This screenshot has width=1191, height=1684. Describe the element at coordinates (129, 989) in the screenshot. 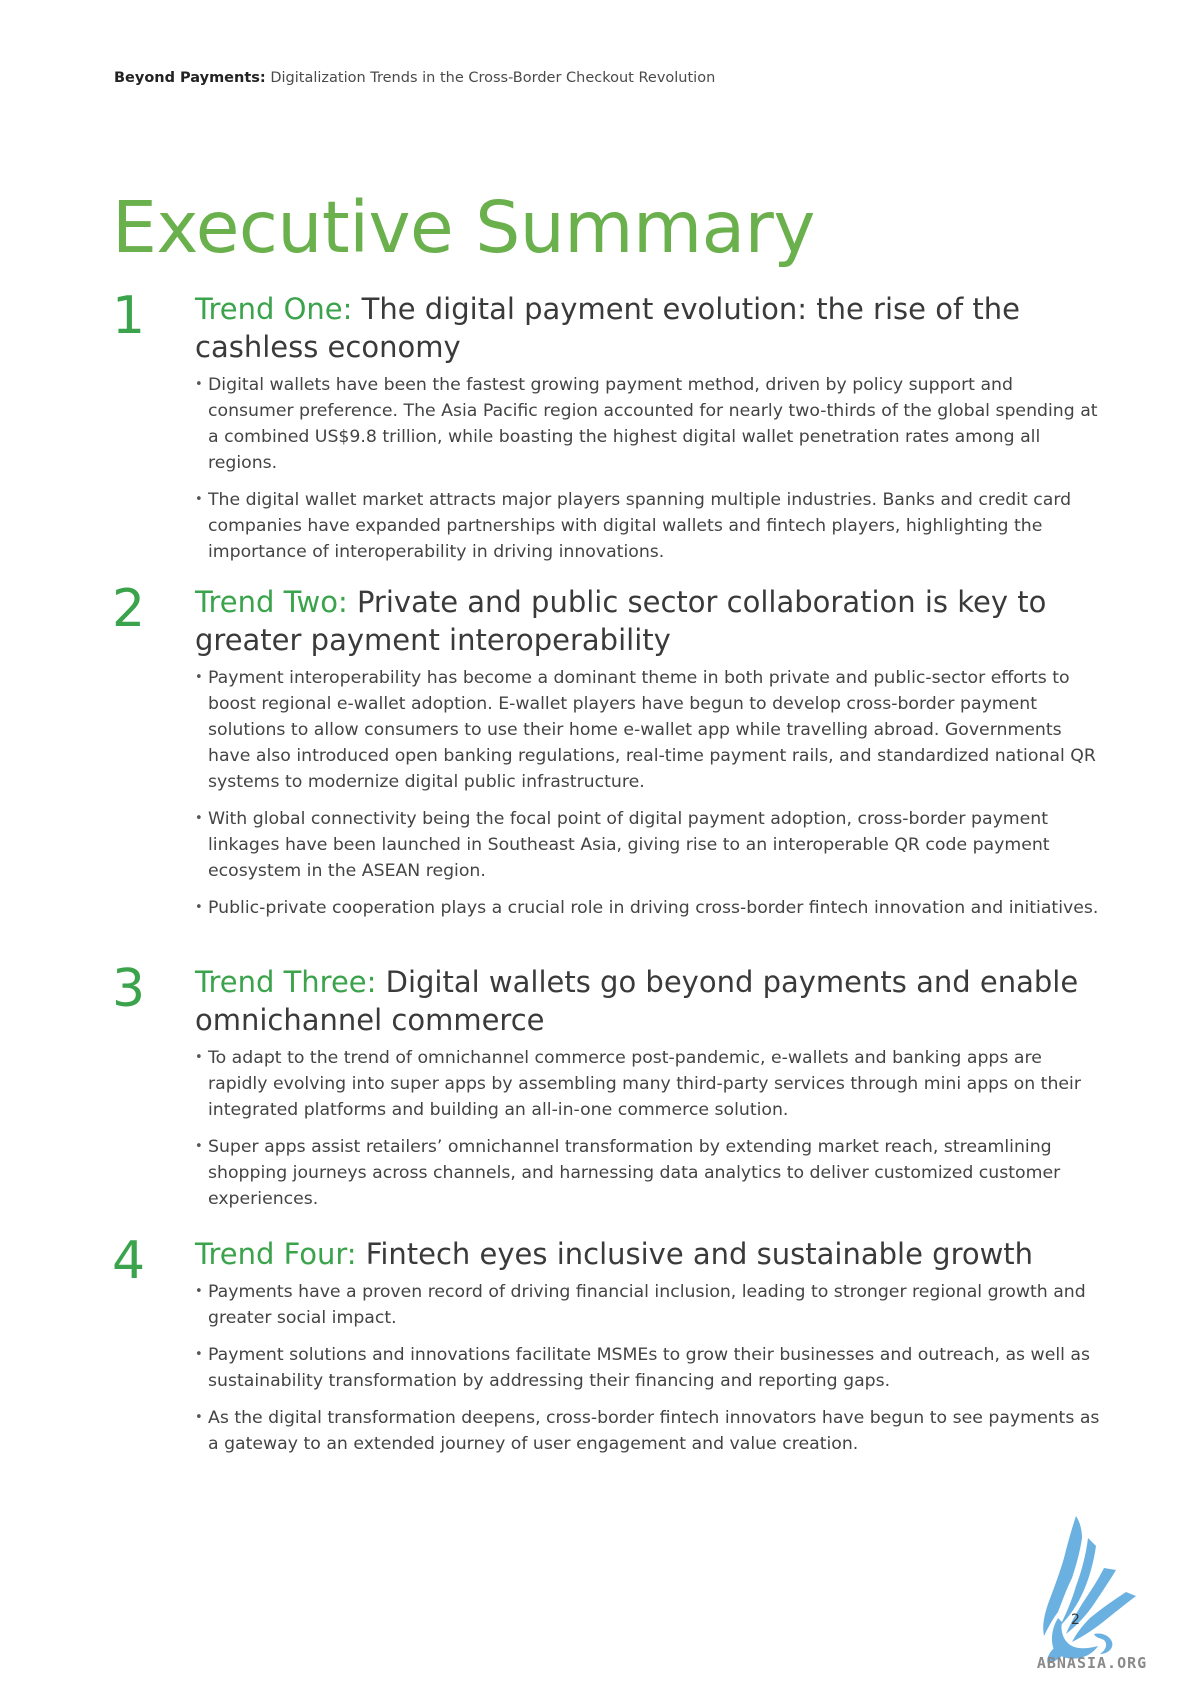

I see `trend-number: 3` at that location.